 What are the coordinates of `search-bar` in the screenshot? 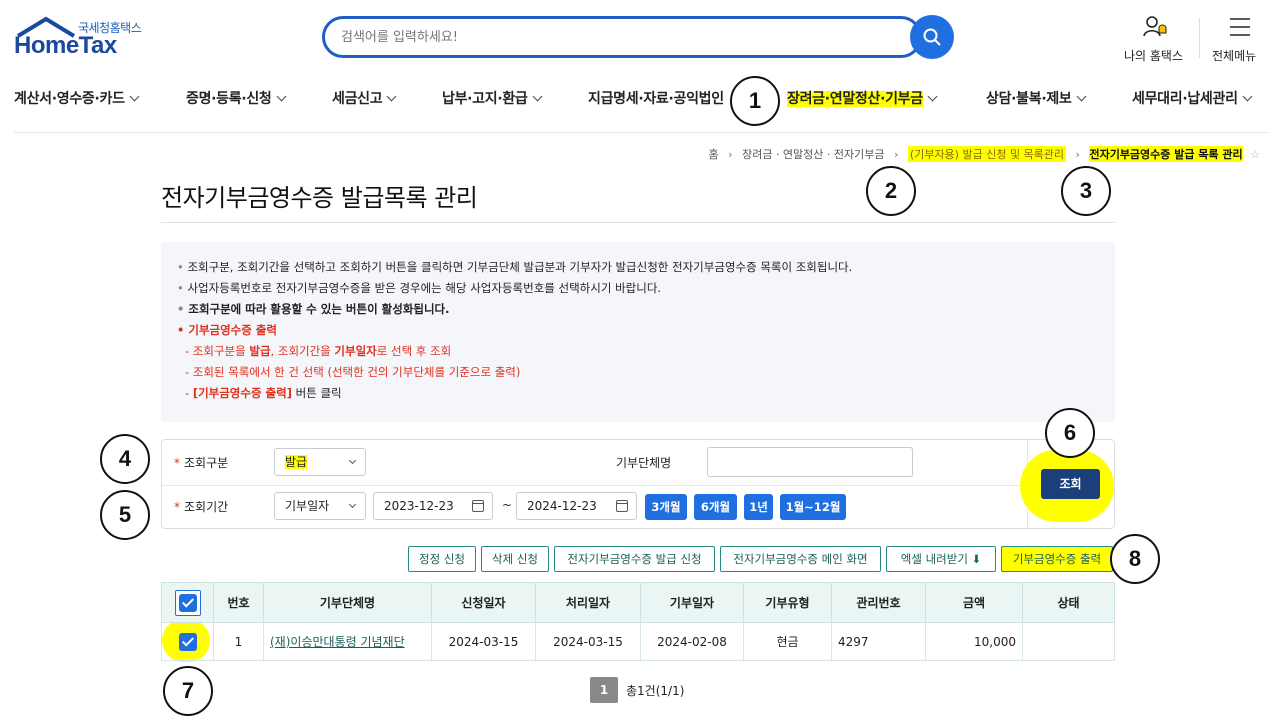 It's located at (622, 37).